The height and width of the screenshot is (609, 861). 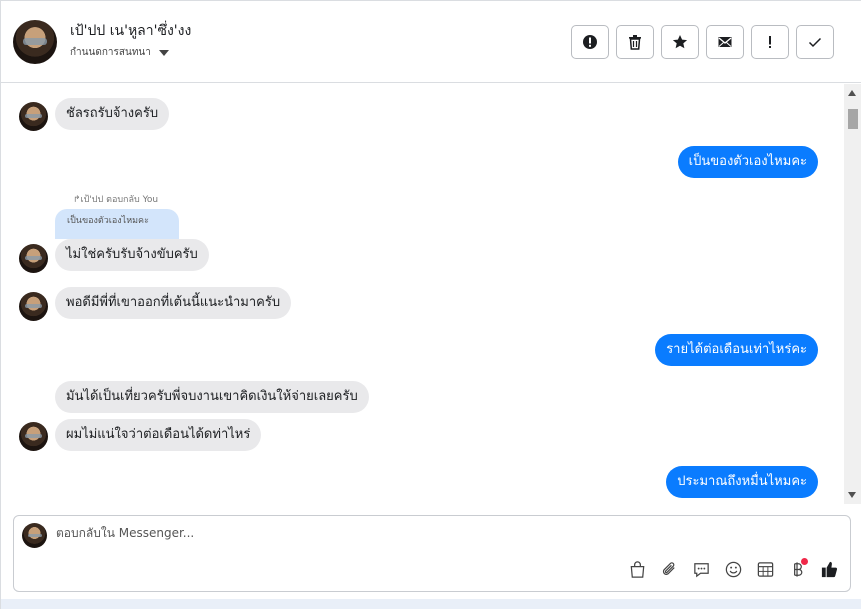 I want to click on exclamation-icon, so click(x=770, y=42).